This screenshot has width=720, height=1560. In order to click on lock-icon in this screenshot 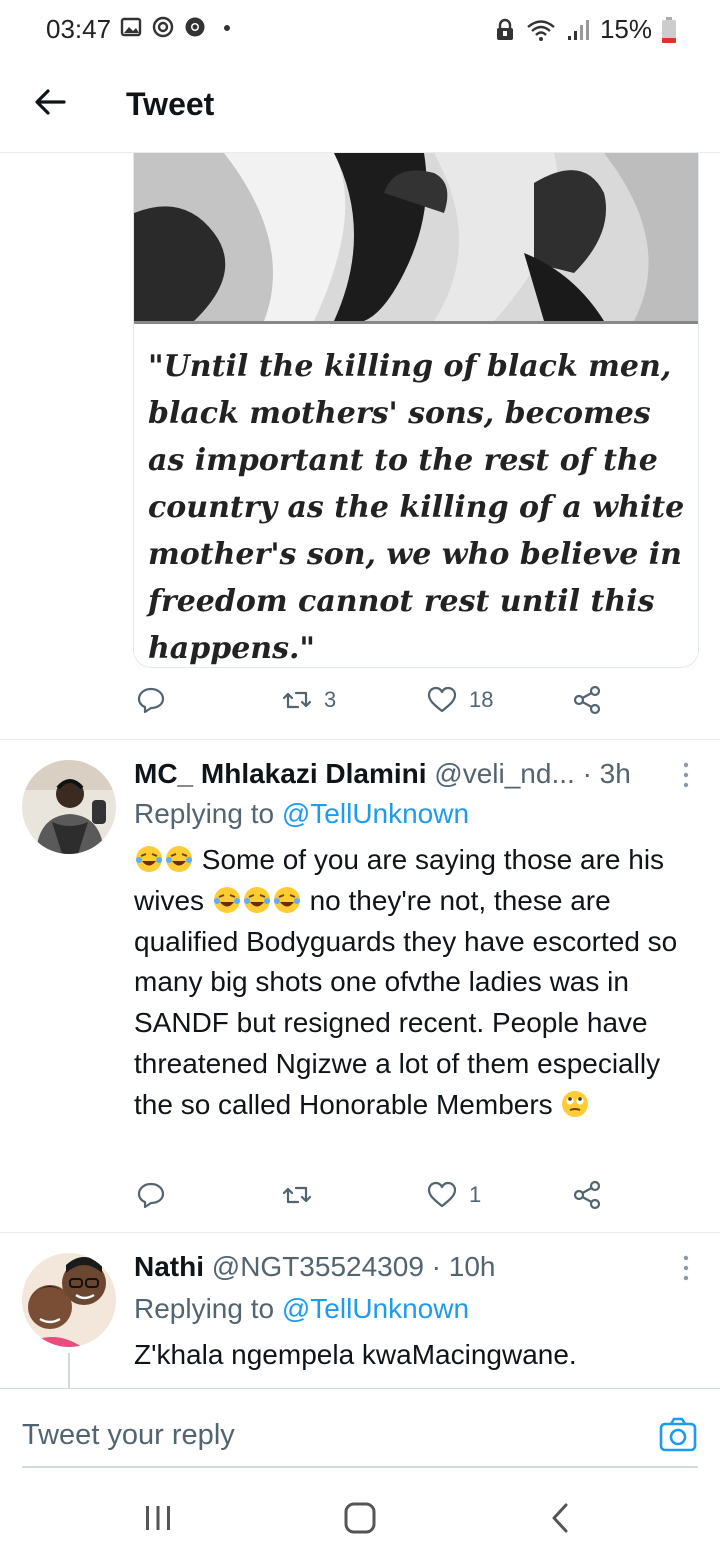, I will do `click(504, 29)`.